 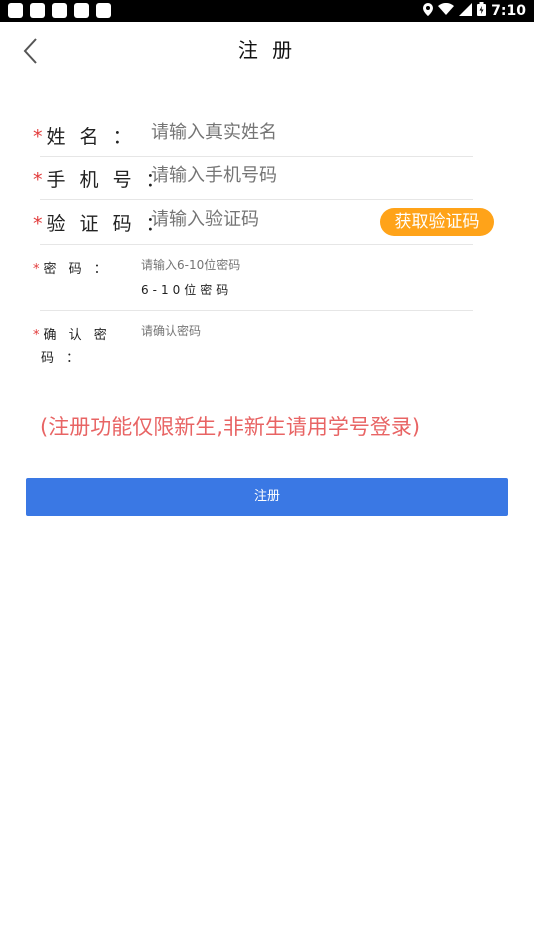 I want to click on name-input, so click(x=261, y=132).